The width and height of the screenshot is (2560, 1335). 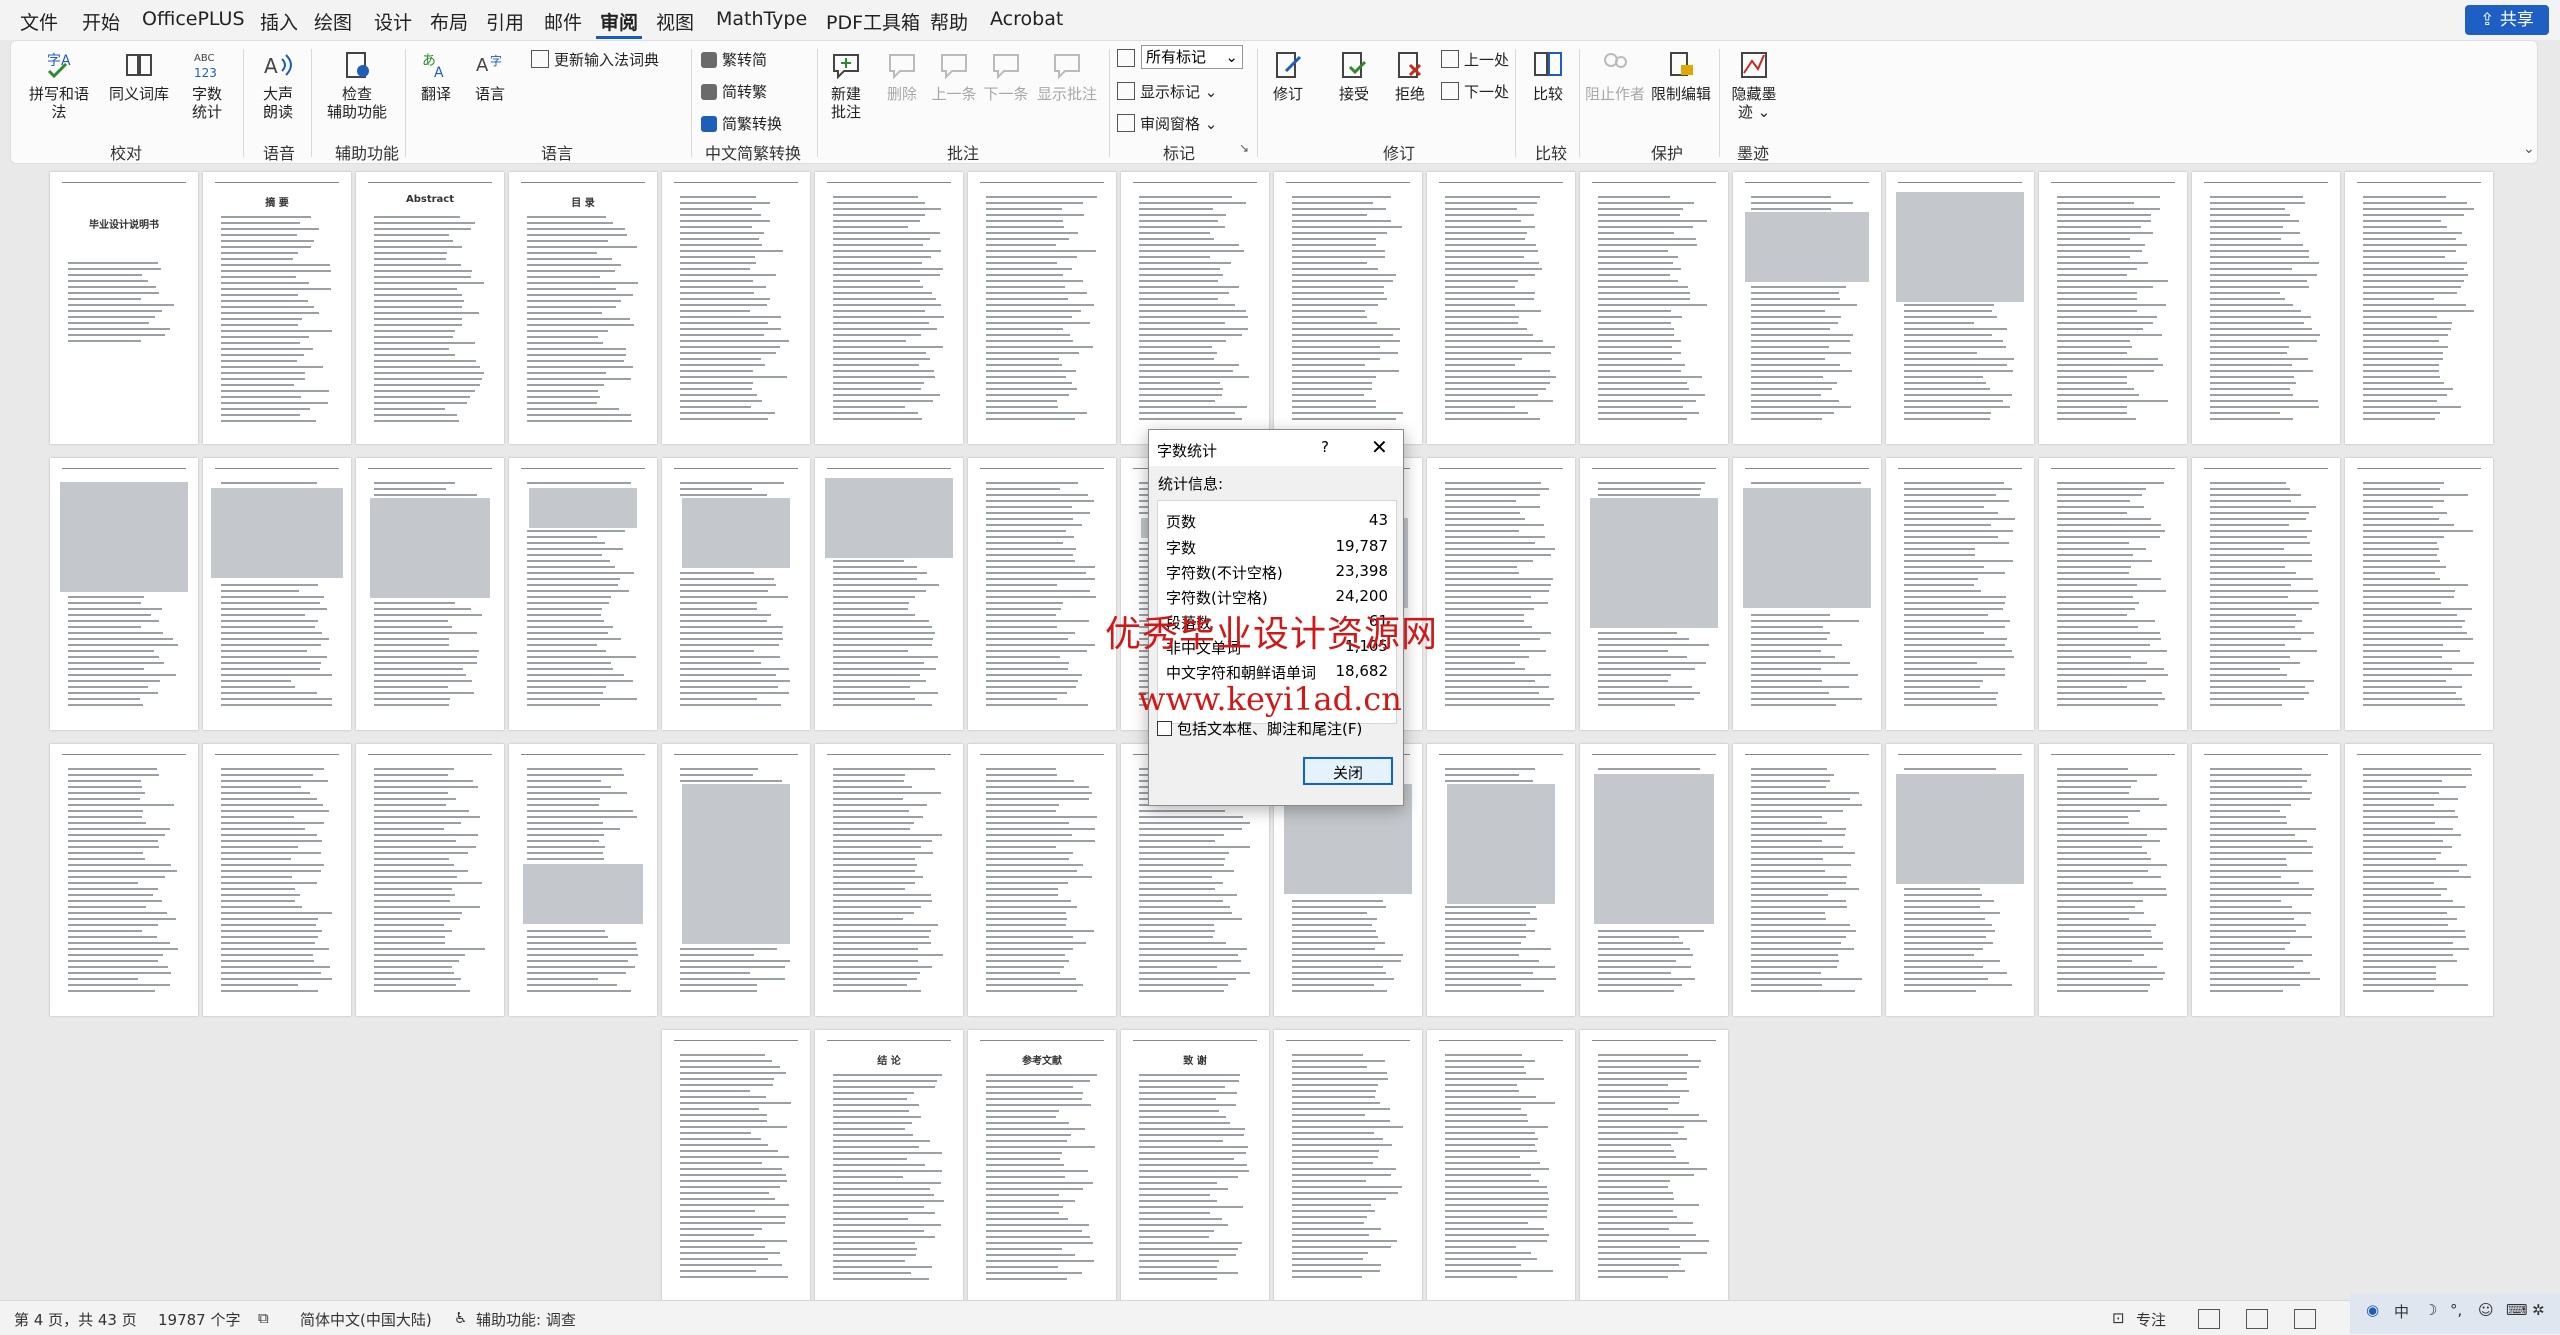 What do you see at coordinates (675, 21) in the screenshot?
I see `tab-view: 视图` at bounding box center [675, 21].